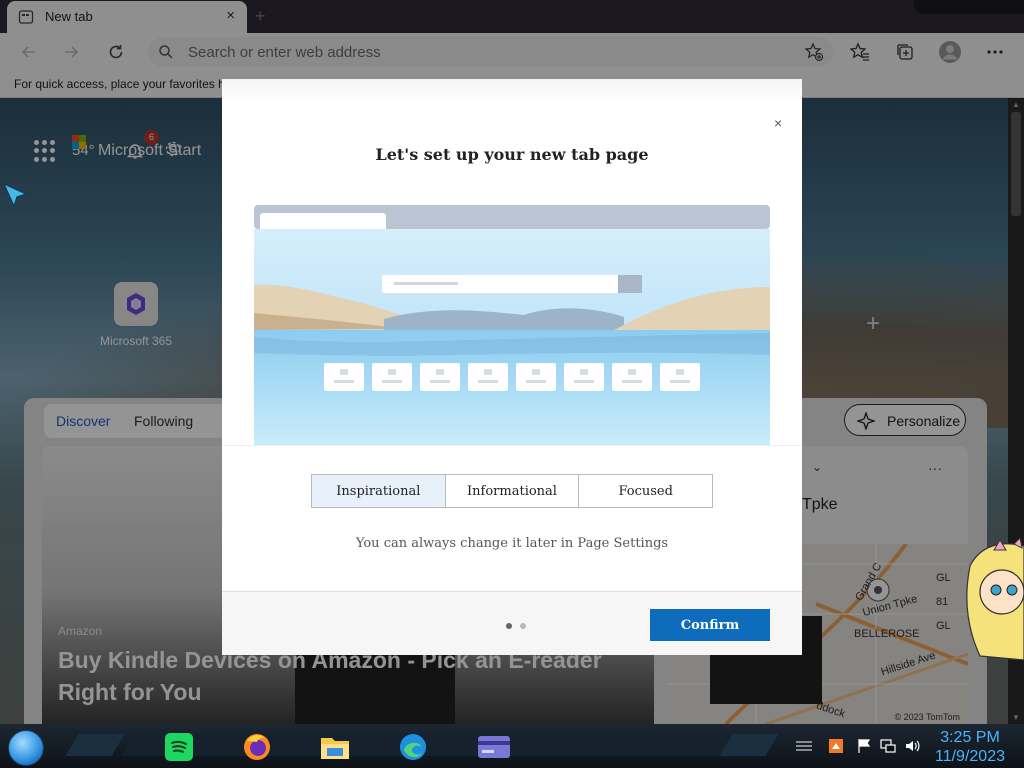 This screenshot has width=1024, height=768. Describe the element at coordinates (509, 626) in the screenshot. I see `step-dot-active` at that location.